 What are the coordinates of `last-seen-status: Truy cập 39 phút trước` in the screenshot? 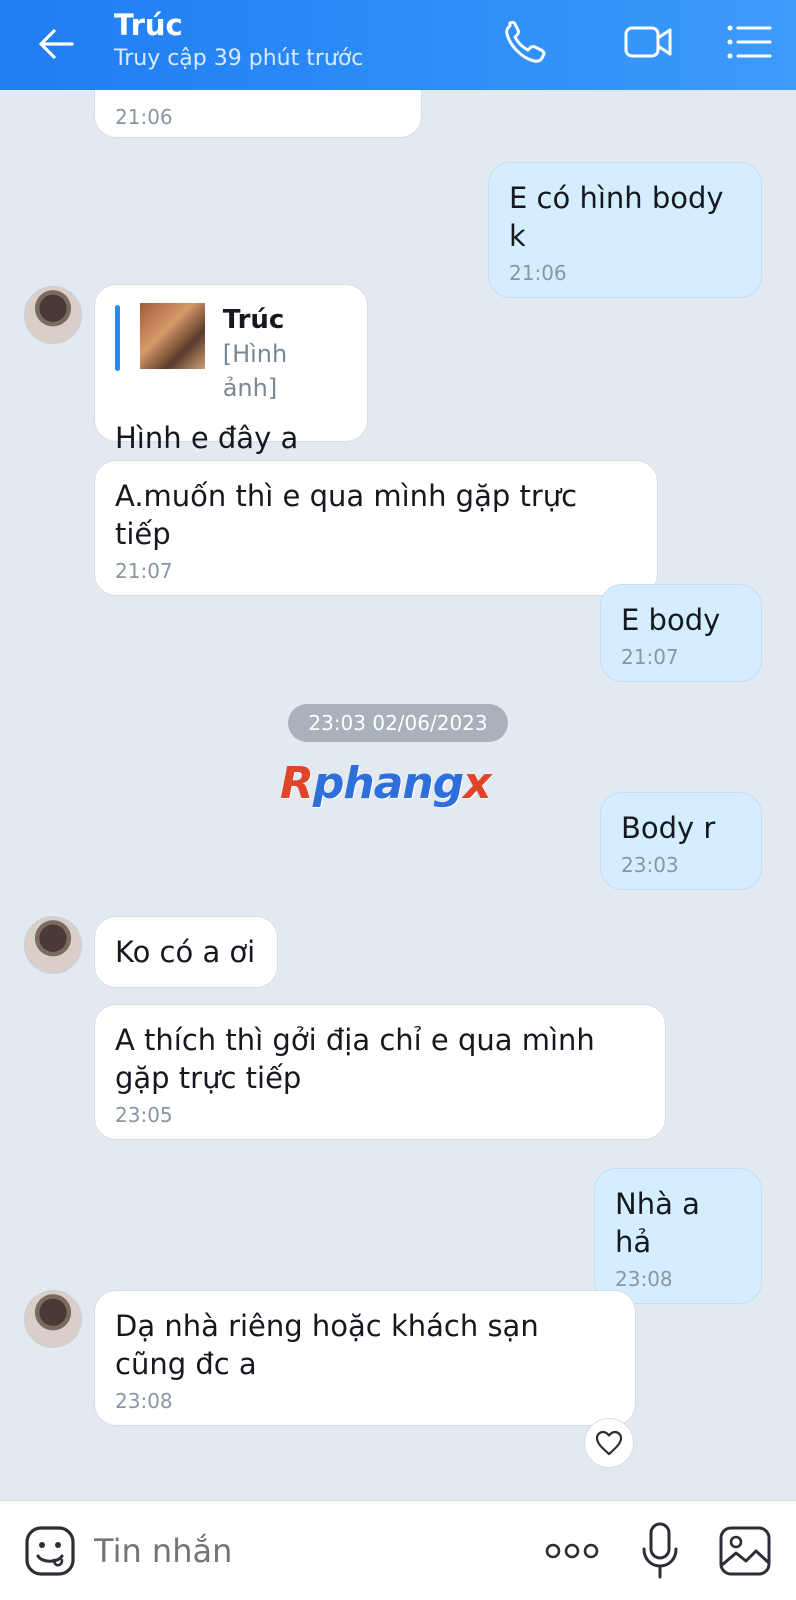 It's located at (239, 58).